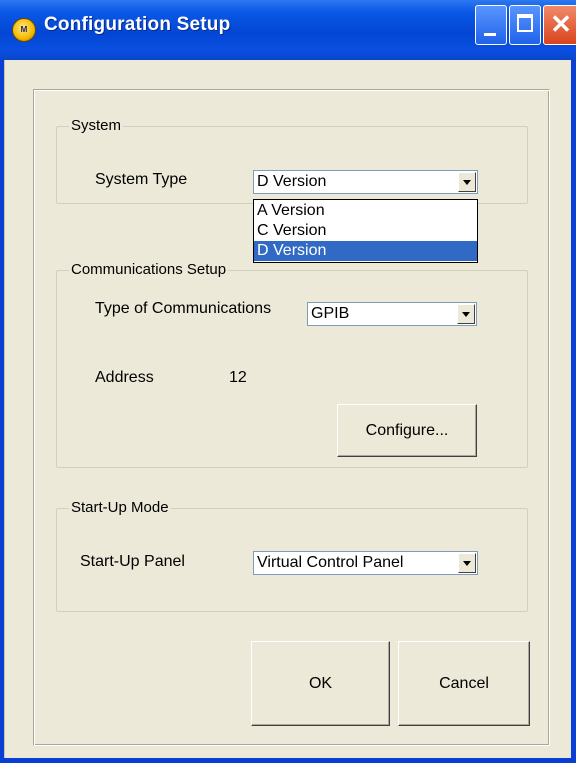 The height and width of the screenshot is (763, 576). What do you see at coordinates (137, 24) in the screenshot?
I see `window-title: Configuration Setup` at bounding box center [137, 24].